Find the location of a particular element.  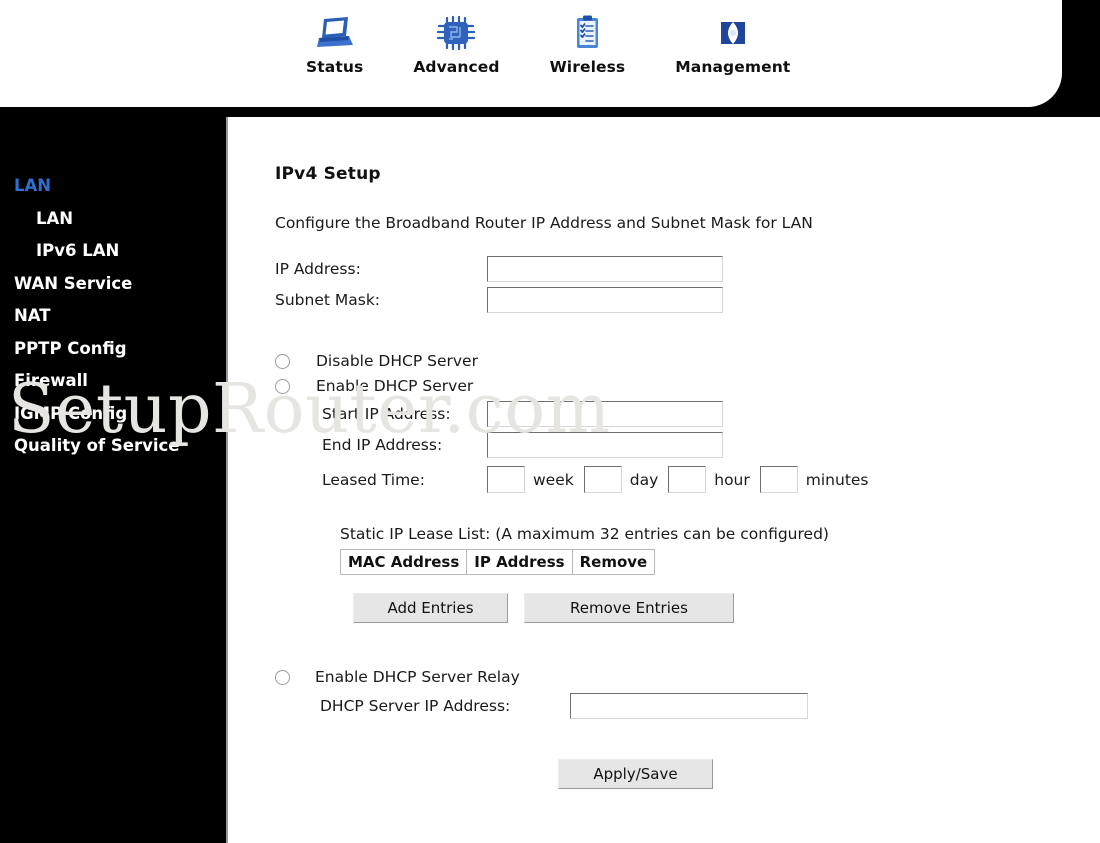

enable-dhcp-radio is located at coordinates (282, 386).